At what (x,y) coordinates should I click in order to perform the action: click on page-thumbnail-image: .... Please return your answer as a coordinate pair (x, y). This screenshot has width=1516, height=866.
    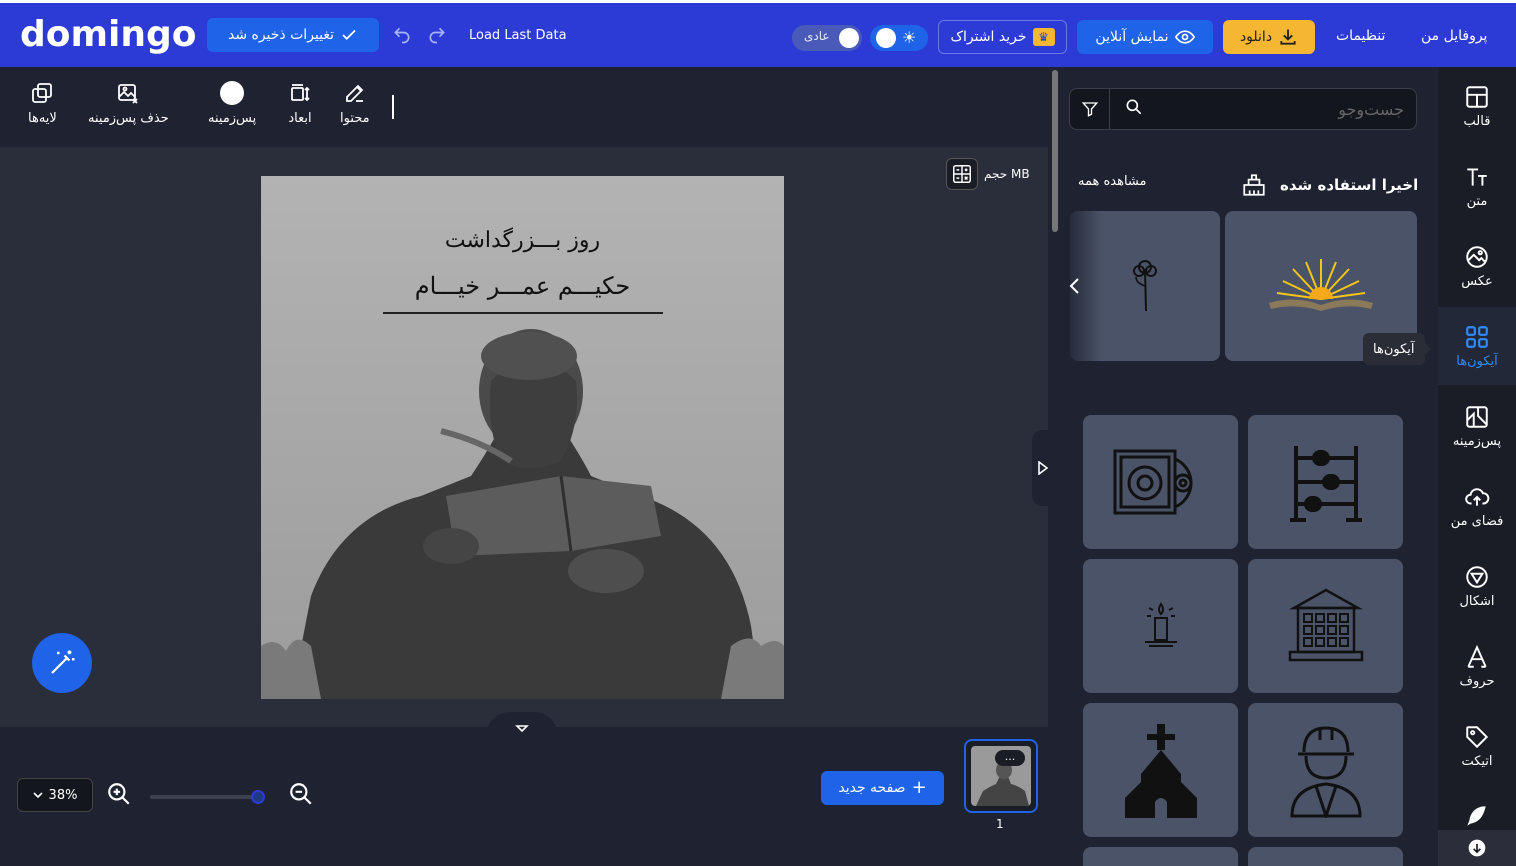
    Looking at the image, I should click on (1001, 776).